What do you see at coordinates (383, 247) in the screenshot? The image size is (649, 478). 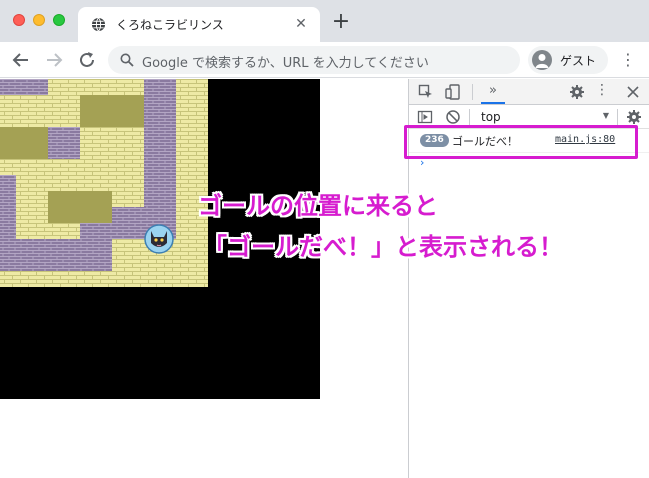 I see `annotation-text-2: 「ゴールだべ！」と表示される！` at bounding box center [383, 247].